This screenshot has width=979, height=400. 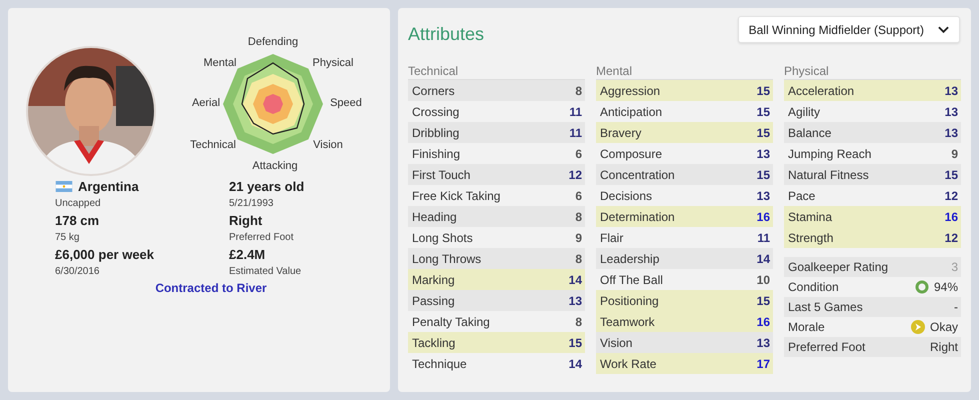 I want to click on attribute-name: Flair, so click(x=612, y=237).